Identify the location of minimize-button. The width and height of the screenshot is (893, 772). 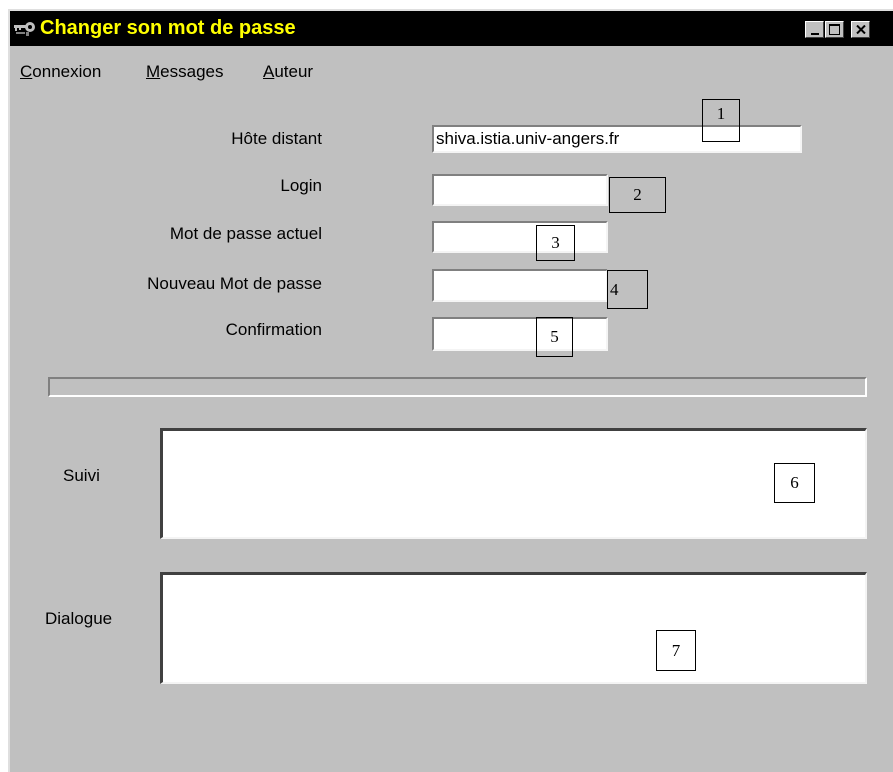
(814, 29).